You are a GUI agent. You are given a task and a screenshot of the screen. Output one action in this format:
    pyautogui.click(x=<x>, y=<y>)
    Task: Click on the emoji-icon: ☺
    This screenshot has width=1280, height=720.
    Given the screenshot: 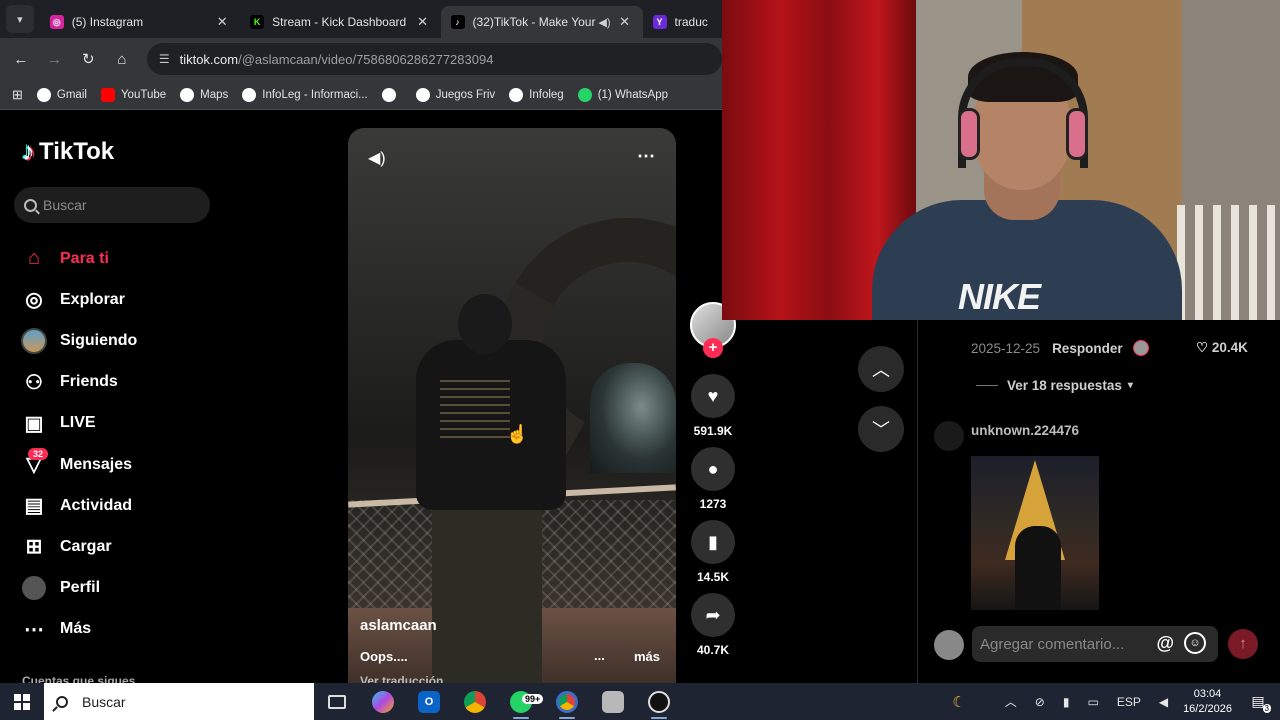 What is the action you would take?
    pyautogui.click(x=1195, y=643)
    